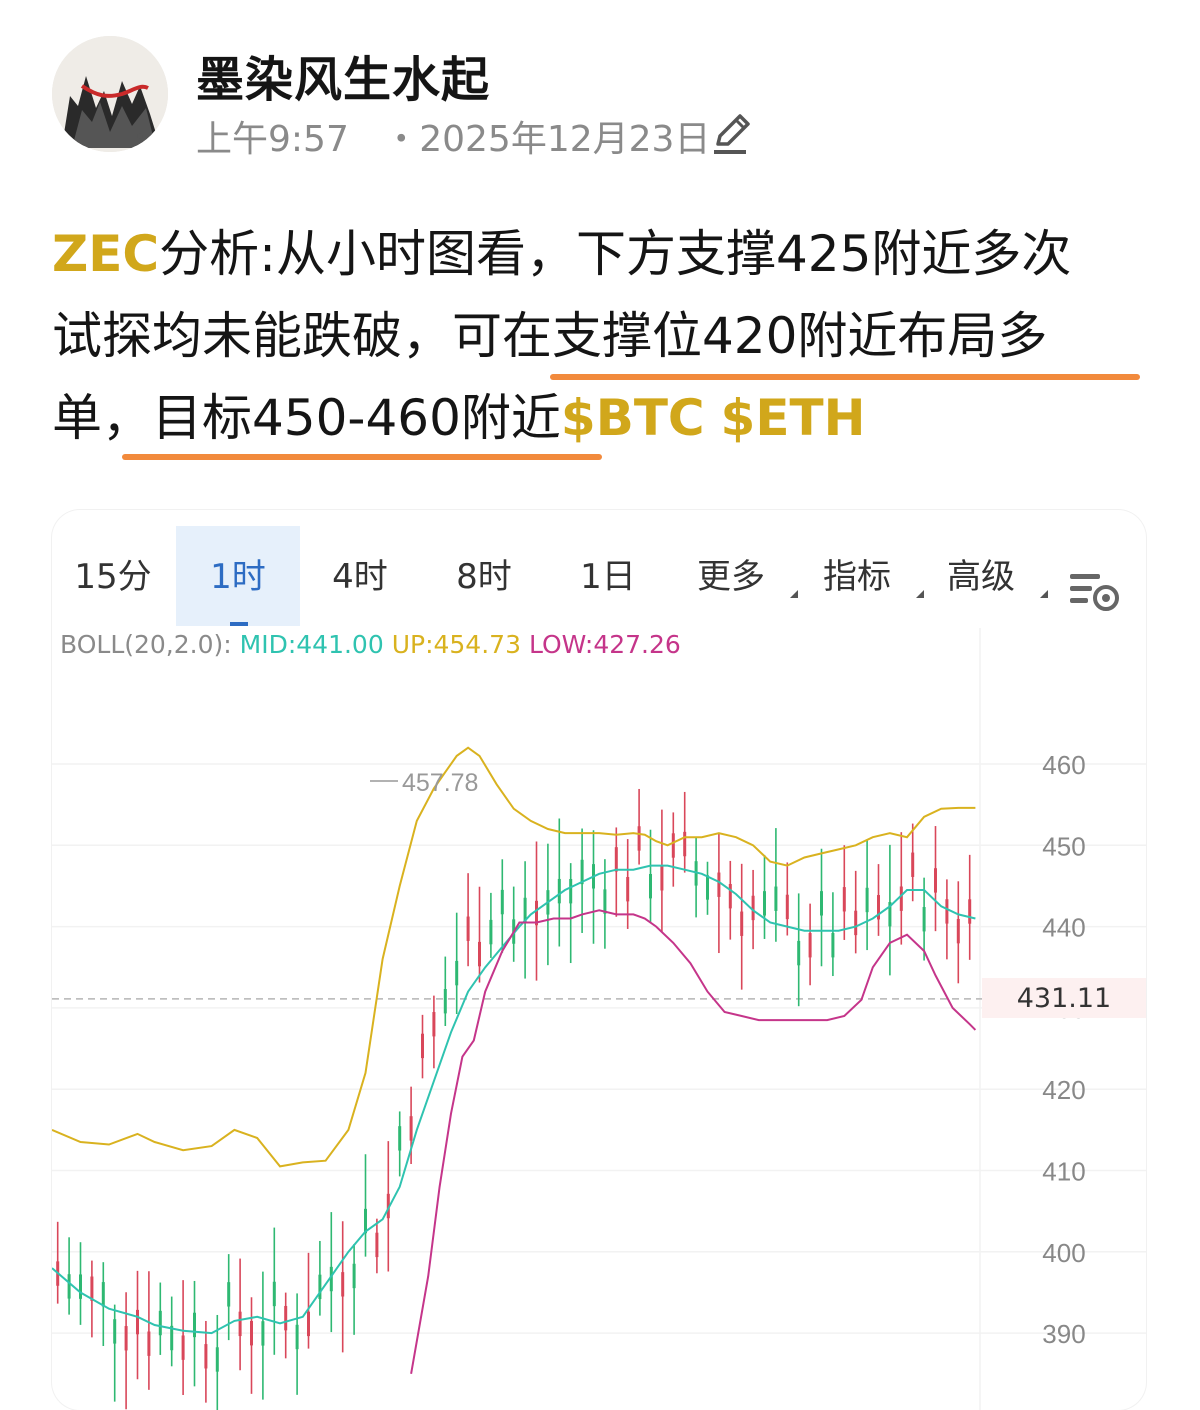  What do you see at coordinates (633, 418) in the screenshot?
I see `coin-tag-btc: $BTC` at bounding box center [633, 418].